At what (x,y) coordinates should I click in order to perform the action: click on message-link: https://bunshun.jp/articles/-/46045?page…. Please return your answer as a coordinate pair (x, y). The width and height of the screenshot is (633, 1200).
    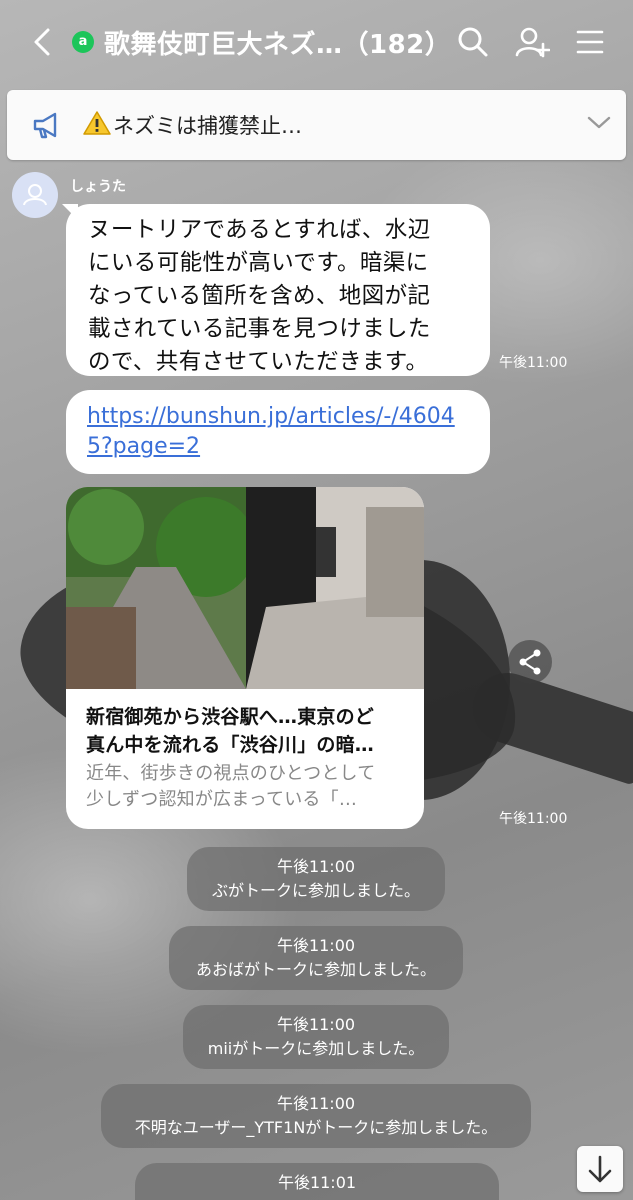
    Looking at the image, I should click on (282, 432).